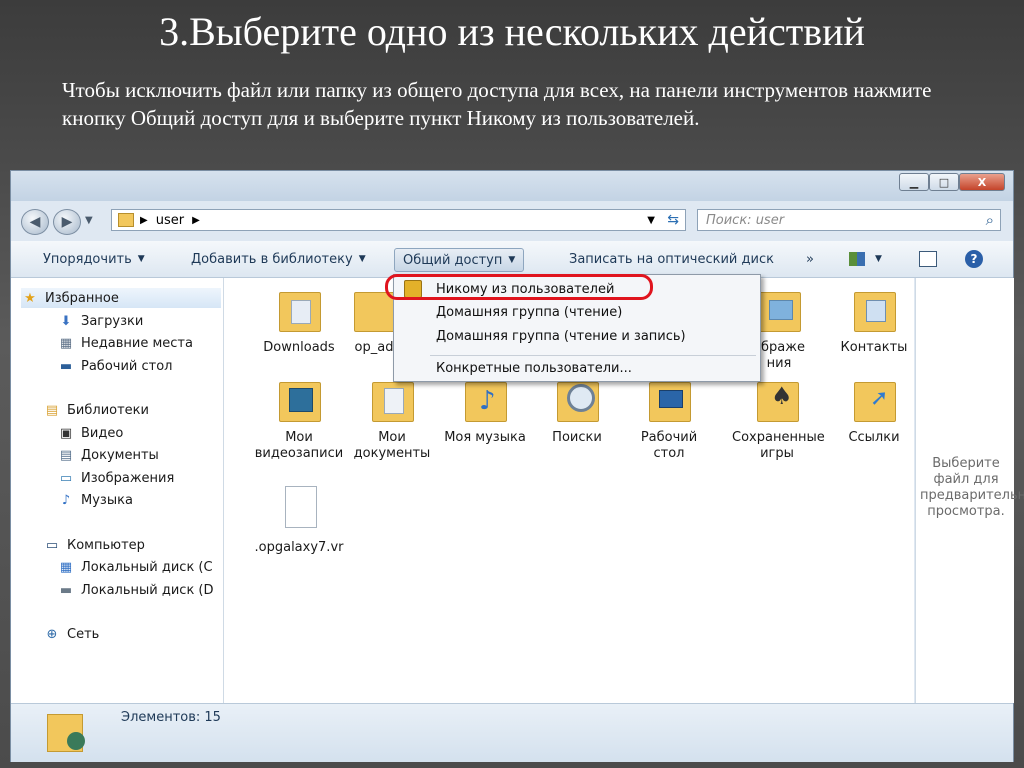 This screenshot has height=768, width=1024. Describe the element at coordinates (52, 545) in the screenshot. I see `computer-icon: ▭` at that location.